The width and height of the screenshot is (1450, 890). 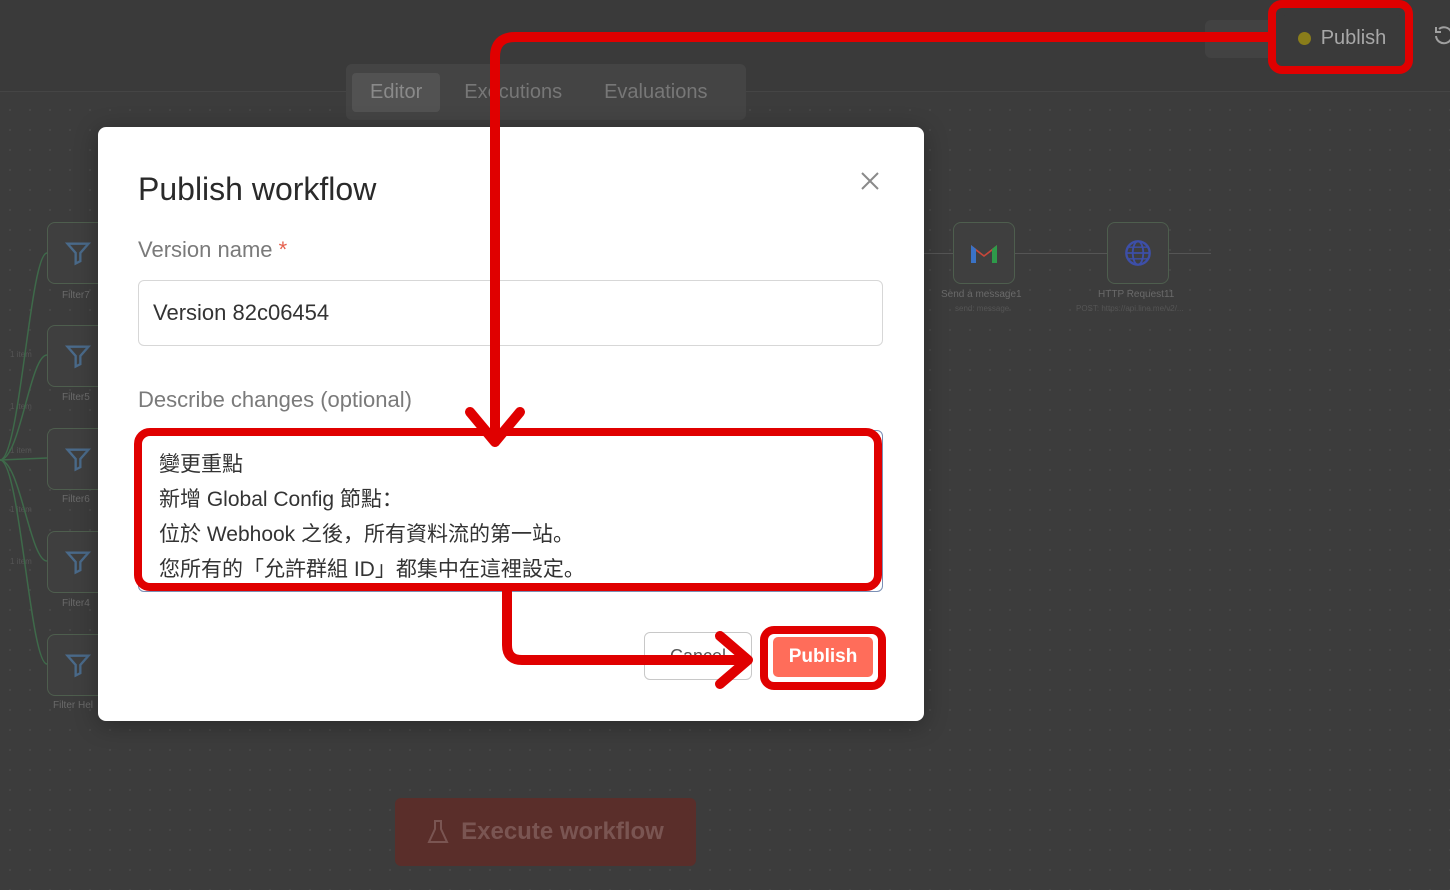 I want to click on view-tabs: Editor Executions Evaluations, so click(x=546, y=92).